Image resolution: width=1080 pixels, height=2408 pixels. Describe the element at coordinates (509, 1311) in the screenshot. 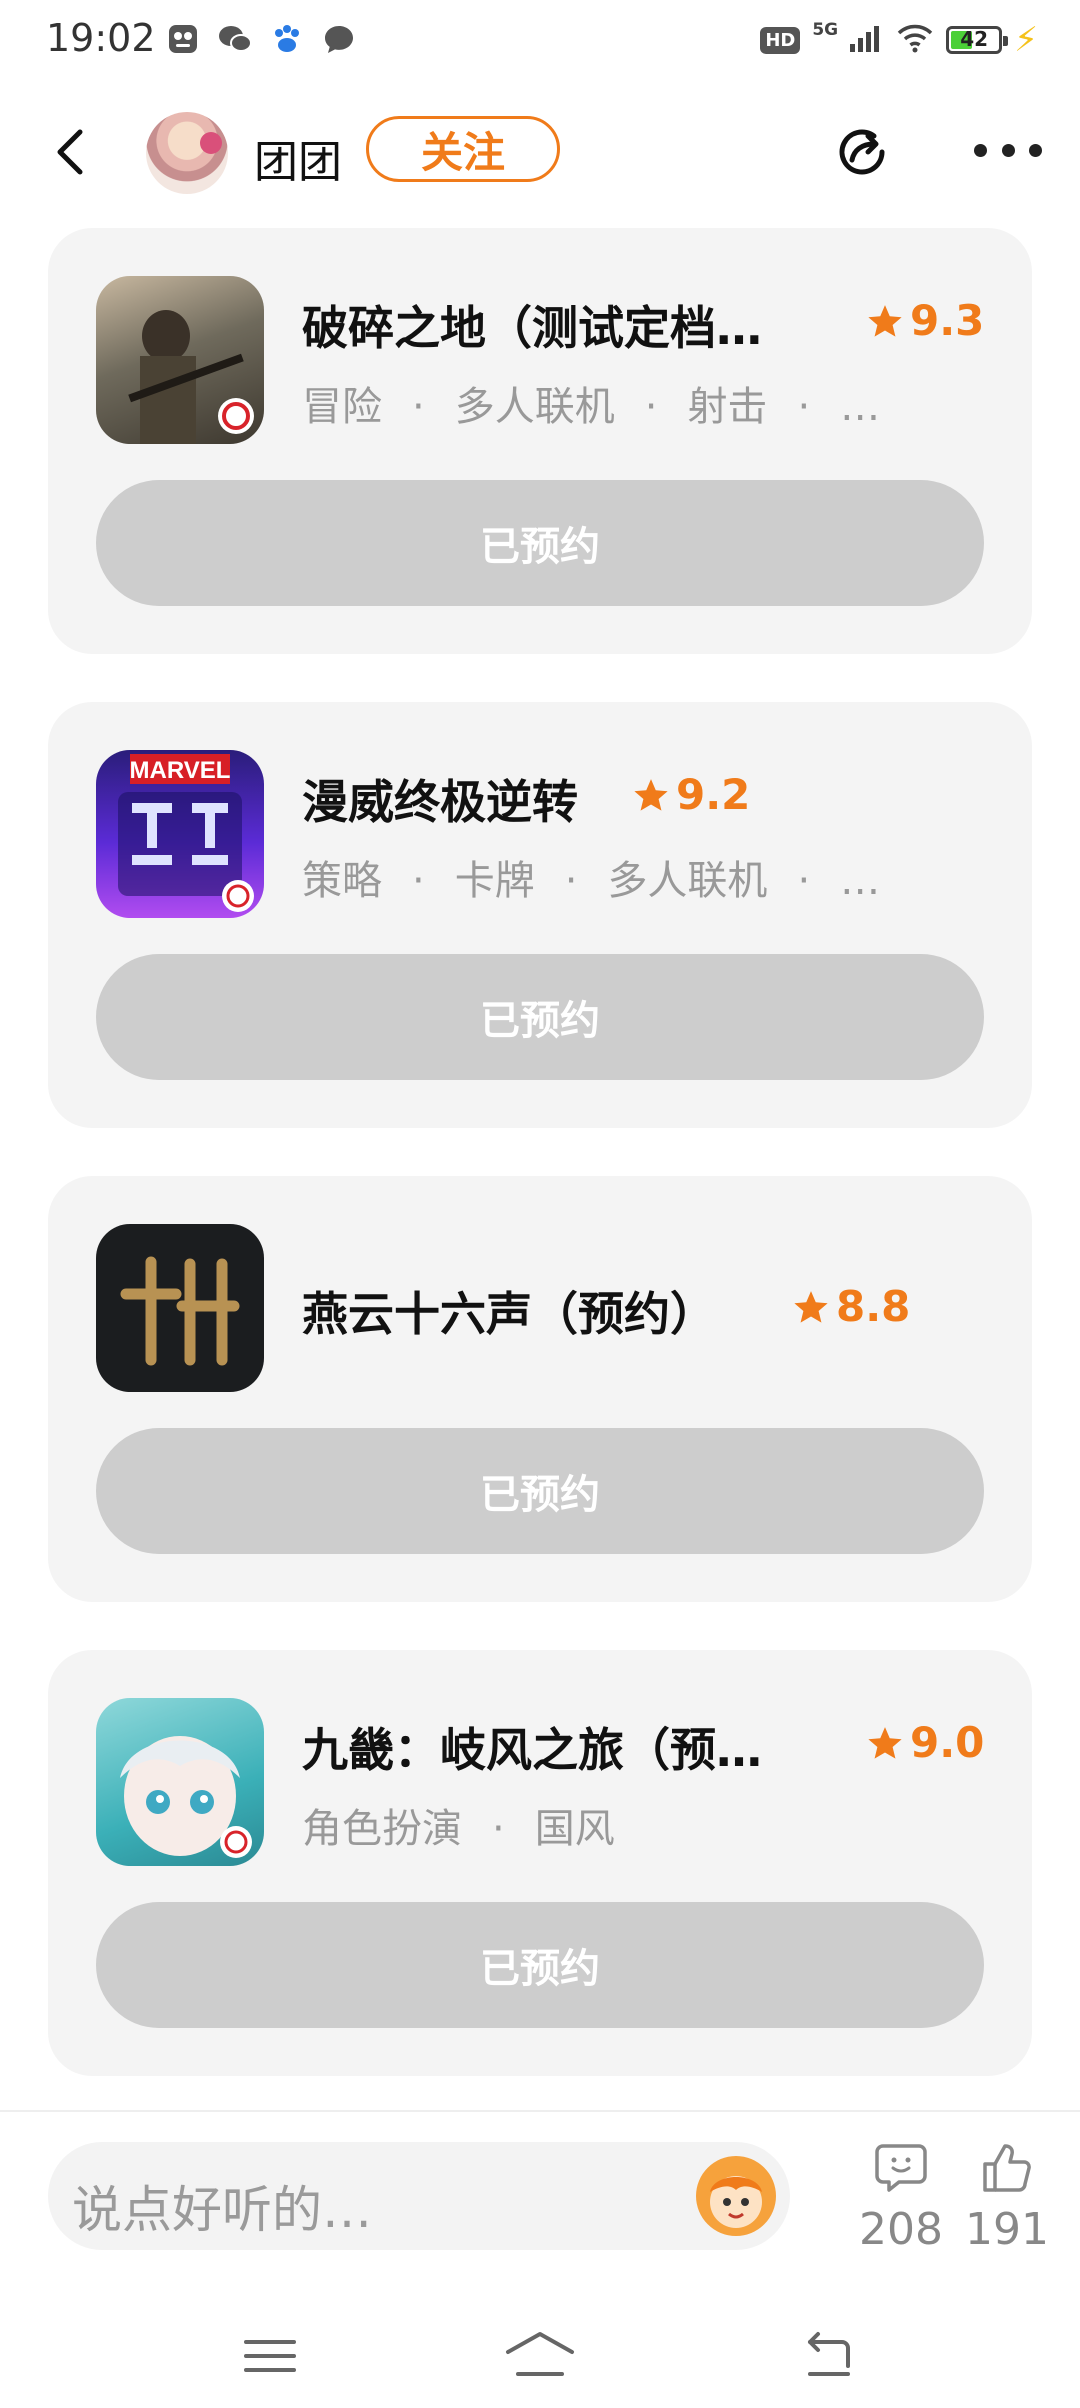

I see `game-title: 燕云十六声（预约）` at that location.